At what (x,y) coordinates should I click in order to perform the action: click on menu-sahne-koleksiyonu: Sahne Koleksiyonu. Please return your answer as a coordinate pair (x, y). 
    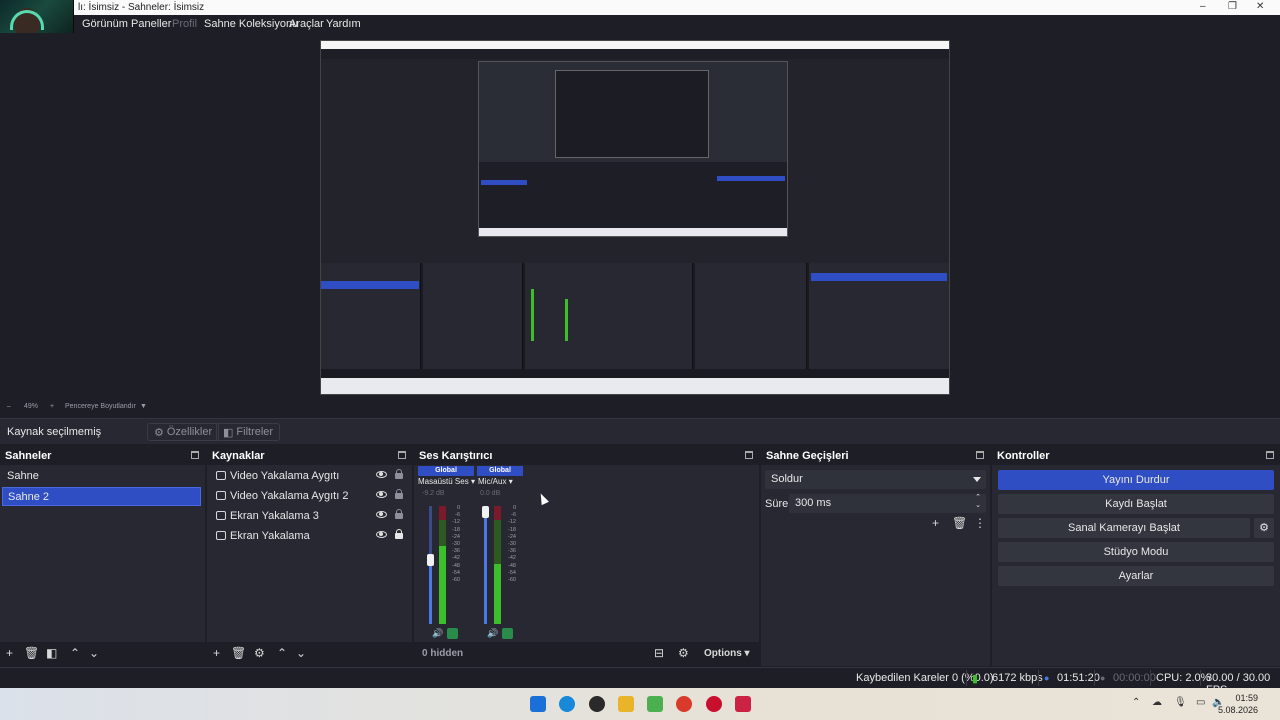
    Looking at the image, I should click on (251, 24).